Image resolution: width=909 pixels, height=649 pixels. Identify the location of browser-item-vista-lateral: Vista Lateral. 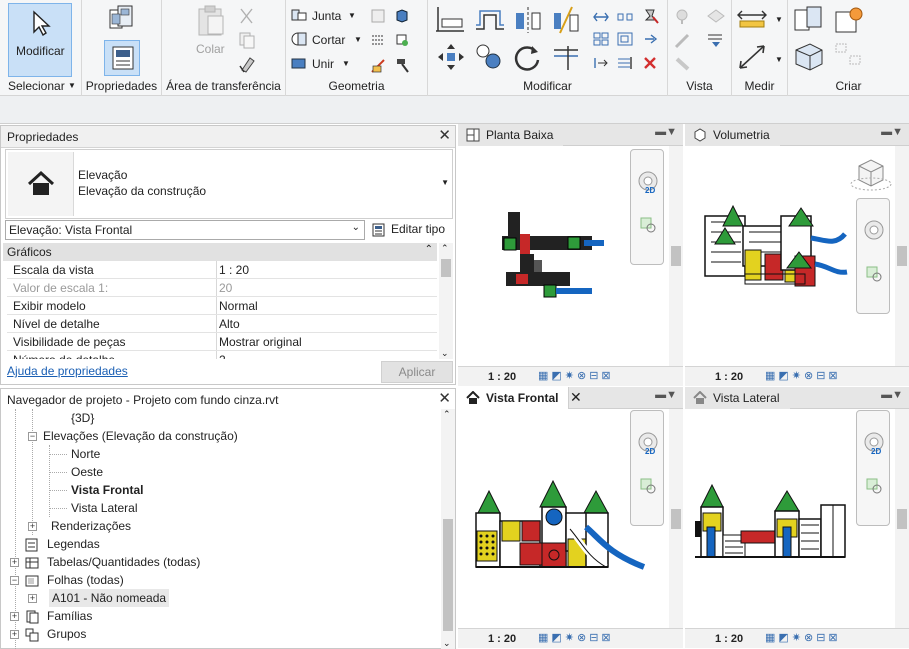
(104, 508).